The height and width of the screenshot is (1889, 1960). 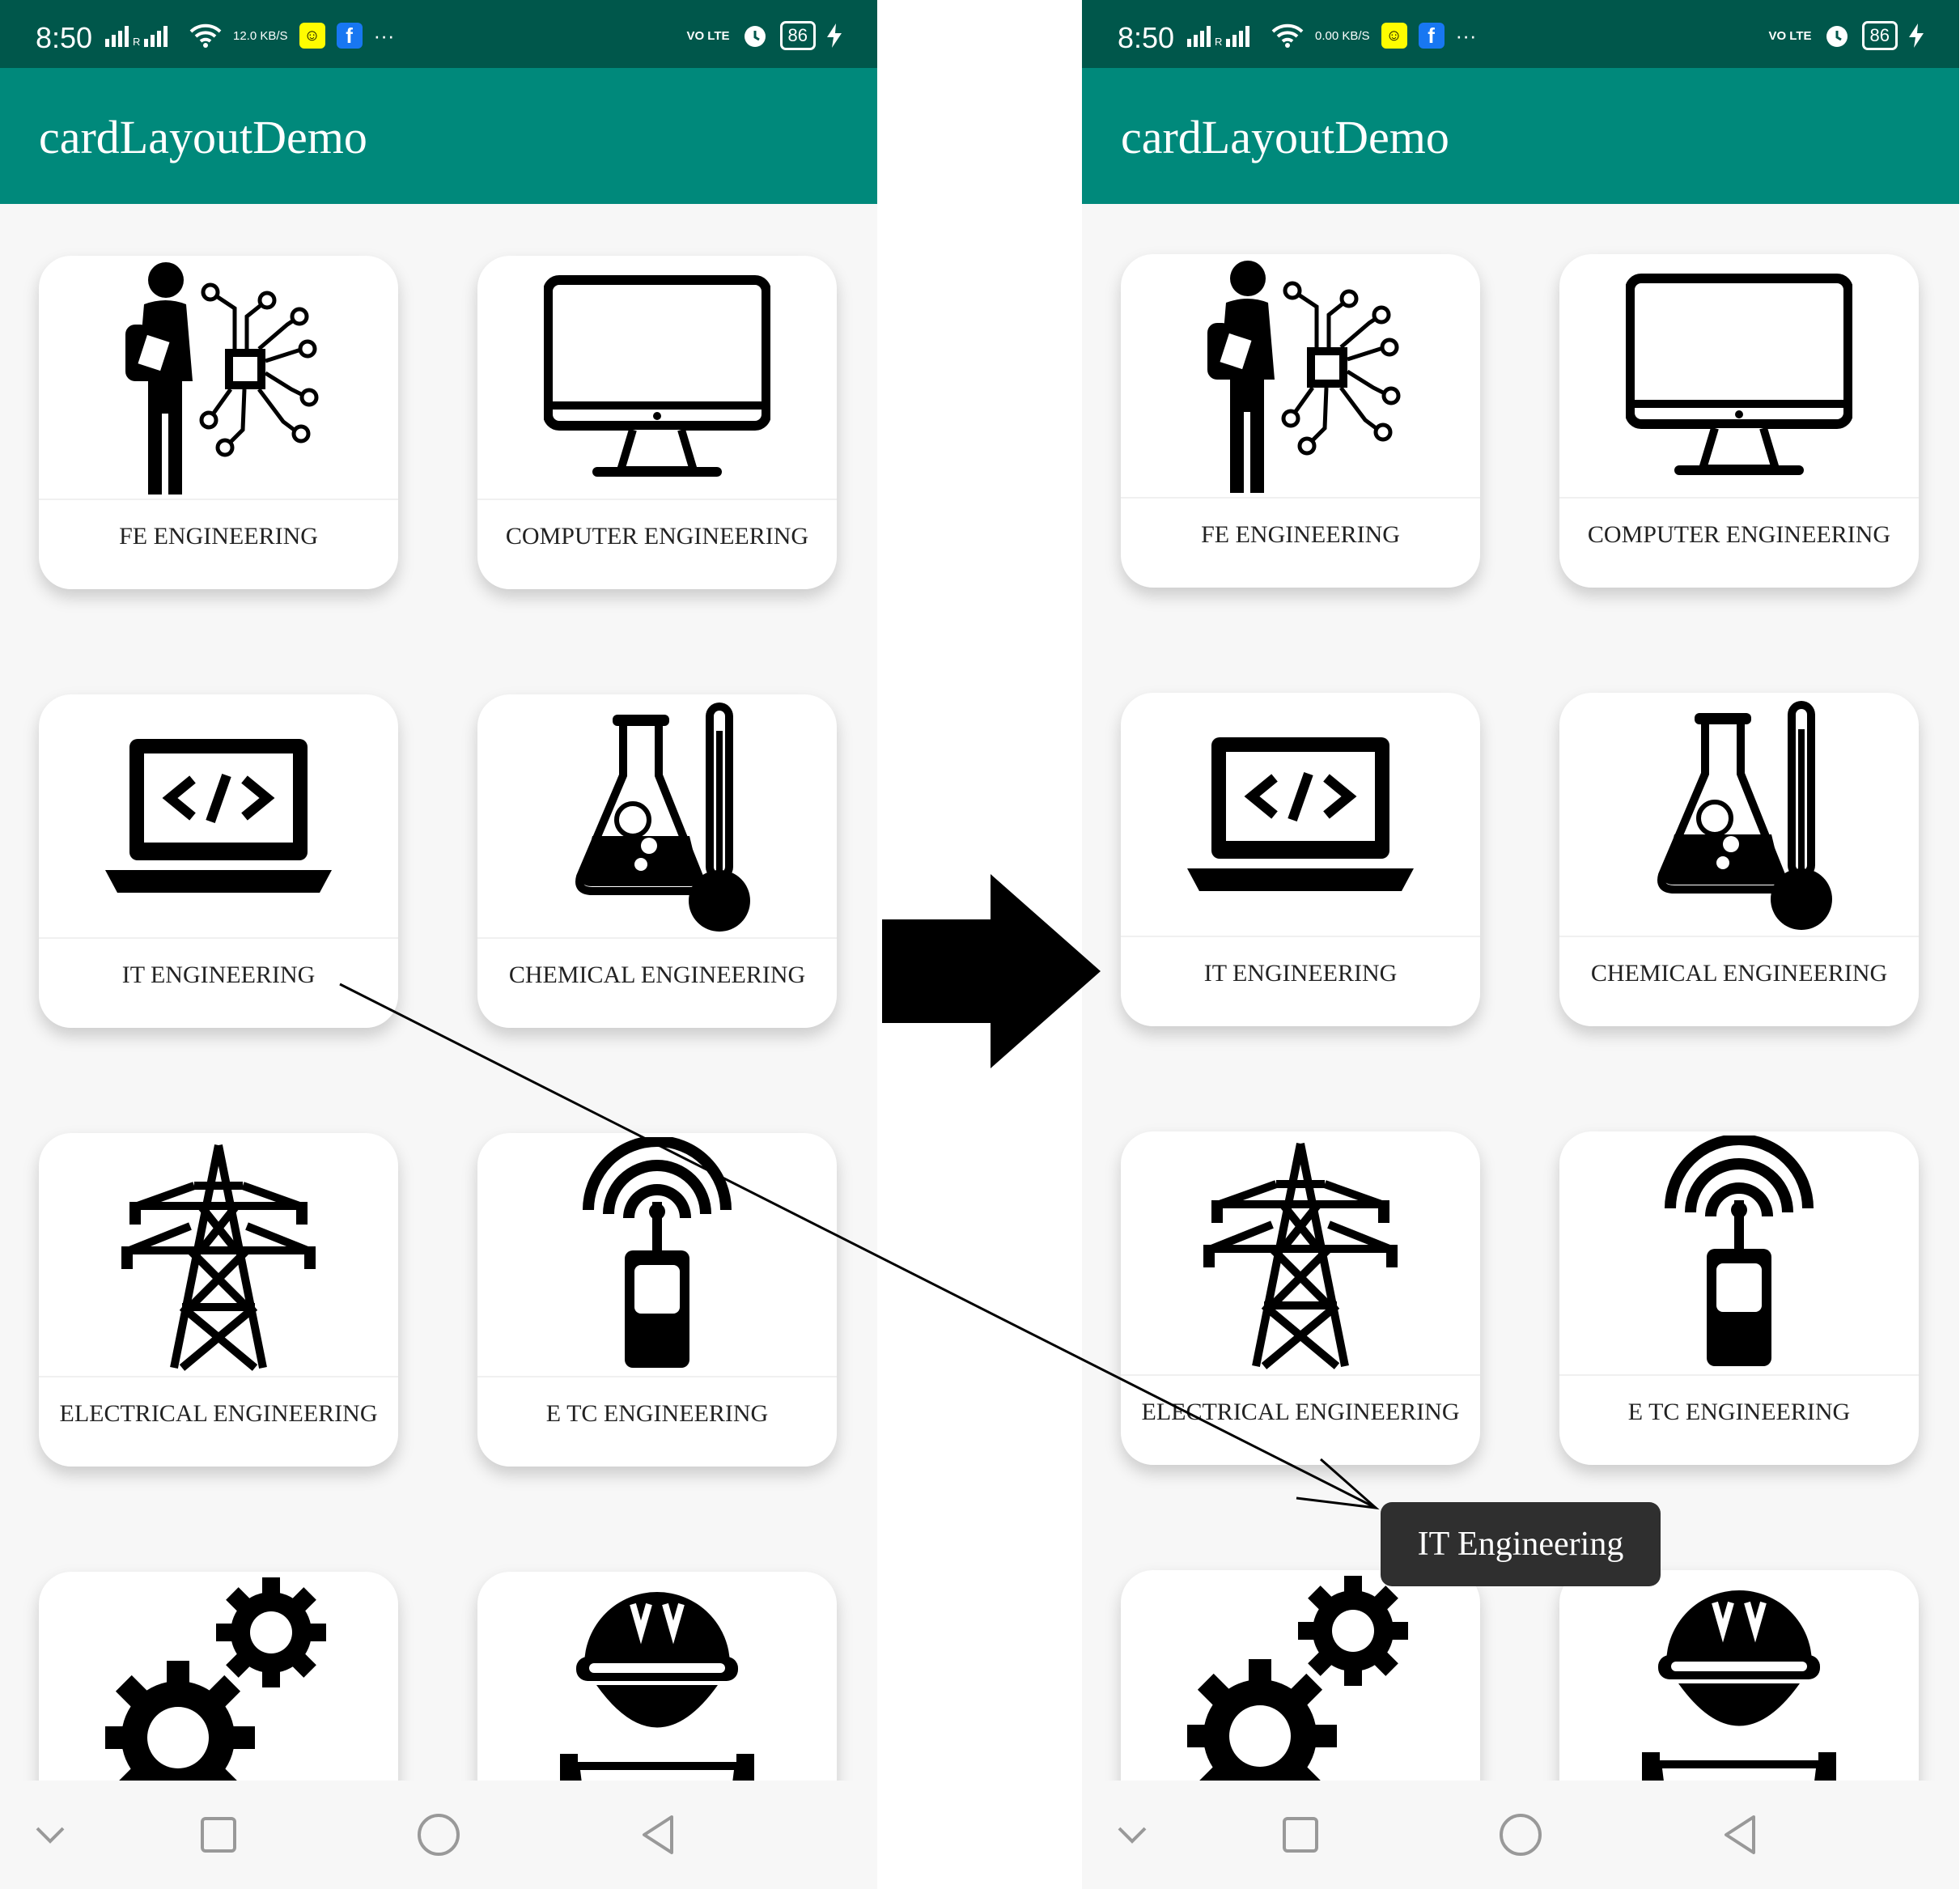 I want to click on status-bar: 8:50 R 12.0 KB/S ☺ f ··· VO LTE 86, so click(x=438, y=34).